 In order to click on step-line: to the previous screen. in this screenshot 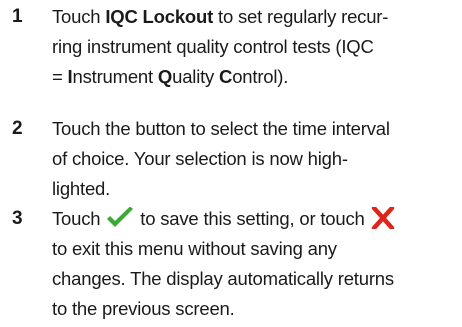, I will do `click(143, 308)`.